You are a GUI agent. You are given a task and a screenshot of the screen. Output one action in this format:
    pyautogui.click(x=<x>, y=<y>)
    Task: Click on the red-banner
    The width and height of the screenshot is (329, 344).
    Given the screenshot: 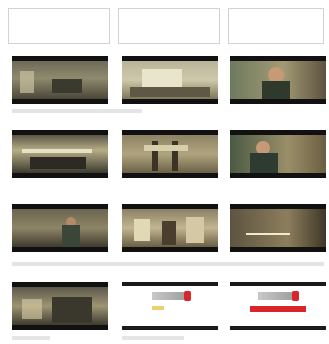 What is the action you would take?
    pyautogui.click(x=278, y=309)
    